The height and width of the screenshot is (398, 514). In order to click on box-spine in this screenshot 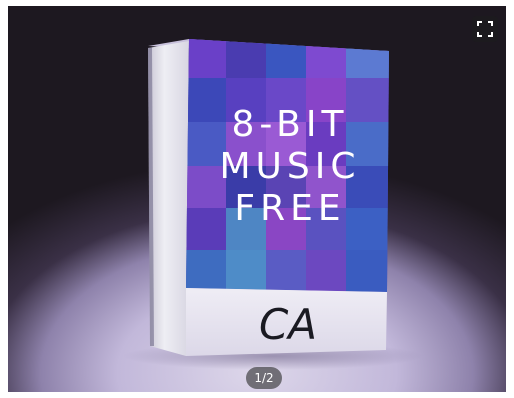, I will do `click(168, 198)`.